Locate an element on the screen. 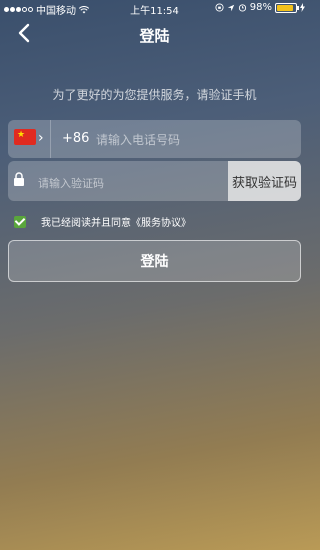 Image resolution: width=320 pixels, height=550 pixels. battery-icon is located at coordinates (287, 7).